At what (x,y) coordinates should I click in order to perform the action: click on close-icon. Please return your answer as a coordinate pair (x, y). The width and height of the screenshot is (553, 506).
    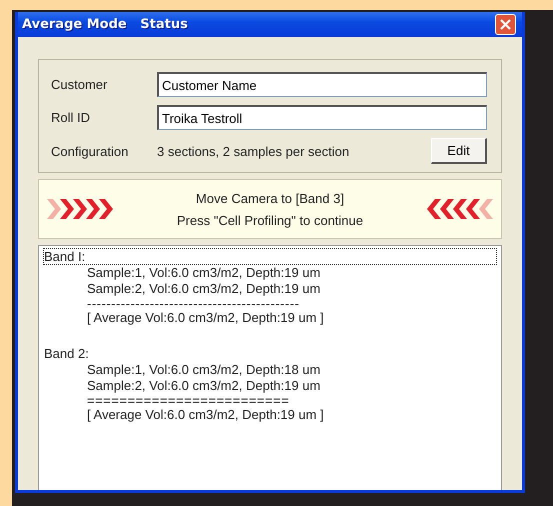
    Looking at the image, I should click on (505, 24).